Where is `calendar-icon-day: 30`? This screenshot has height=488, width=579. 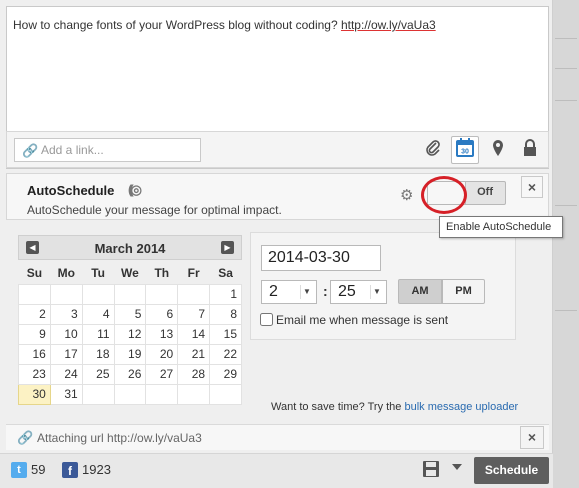
calendar-icon-day: 30 is located at coordinates (465, 152).